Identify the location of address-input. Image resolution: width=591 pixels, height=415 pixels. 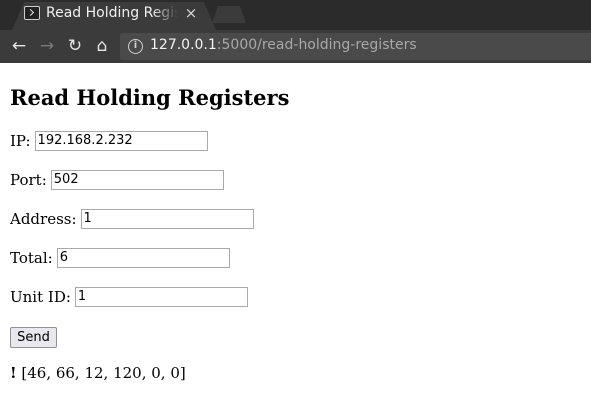
(167, 218).